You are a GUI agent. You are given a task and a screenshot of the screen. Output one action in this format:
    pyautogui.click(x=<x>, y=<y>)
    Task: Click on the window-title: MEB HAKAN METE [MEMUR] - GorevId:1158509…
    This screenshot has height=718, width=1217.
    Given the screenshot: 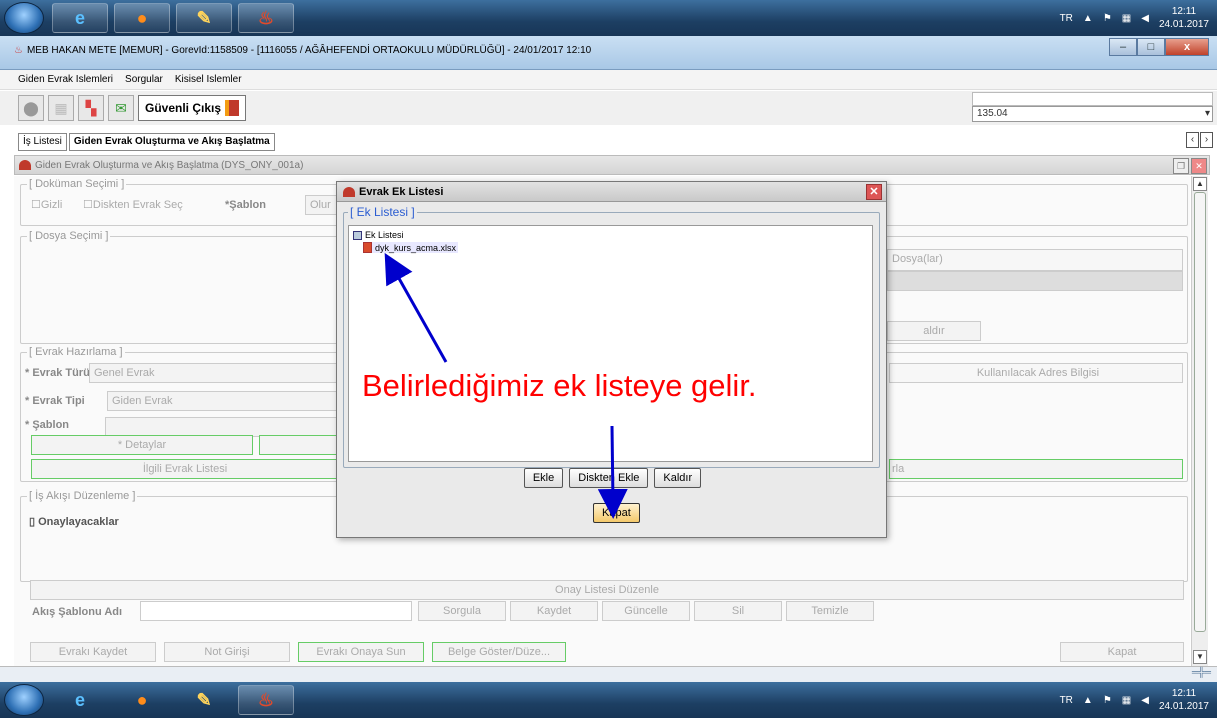 What is the action you would take?
    pyautogui.click(x=309, y=50)
    